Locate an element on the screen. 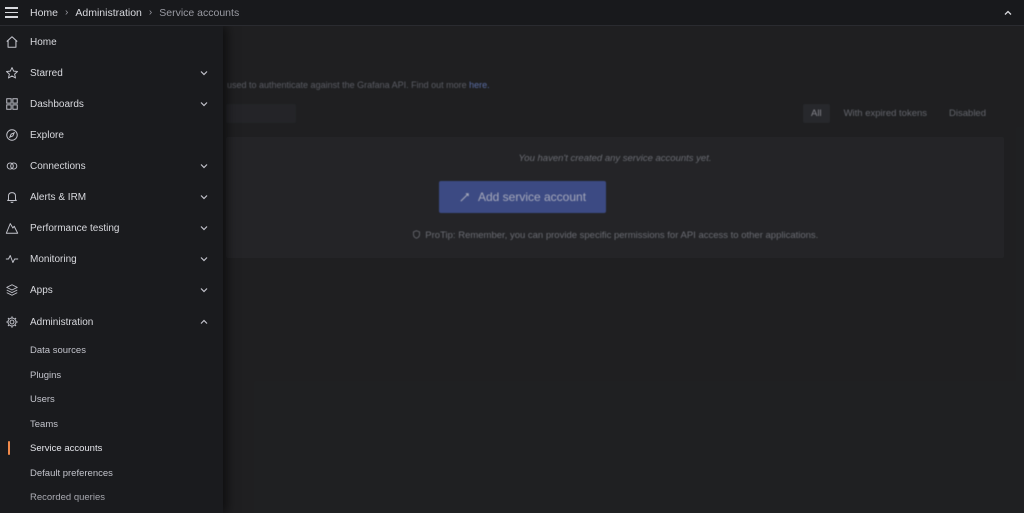 The height and width of the screenshot is (513, 1024). sidebar-item-alerts-irm: Alerts & IRM is located at coordinates (111, 197).